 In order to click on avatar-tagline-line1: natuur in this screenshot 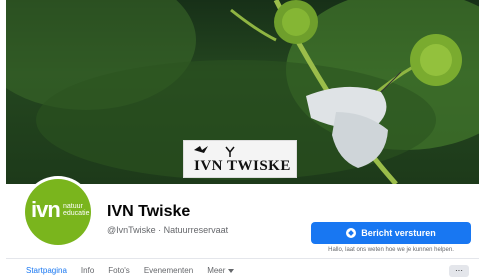, I will do `click(73, 206)`.